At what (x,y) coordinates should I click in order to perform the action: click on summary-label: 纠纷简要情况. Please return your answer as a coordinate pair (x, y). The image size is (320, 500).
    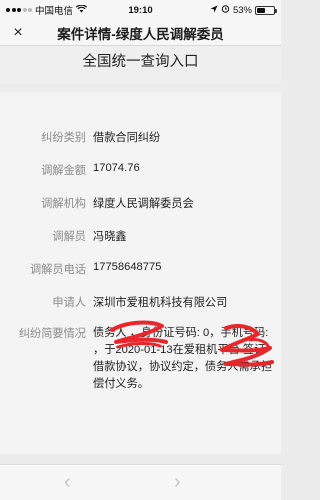
    Looking at the image, I should click on (52, 334).